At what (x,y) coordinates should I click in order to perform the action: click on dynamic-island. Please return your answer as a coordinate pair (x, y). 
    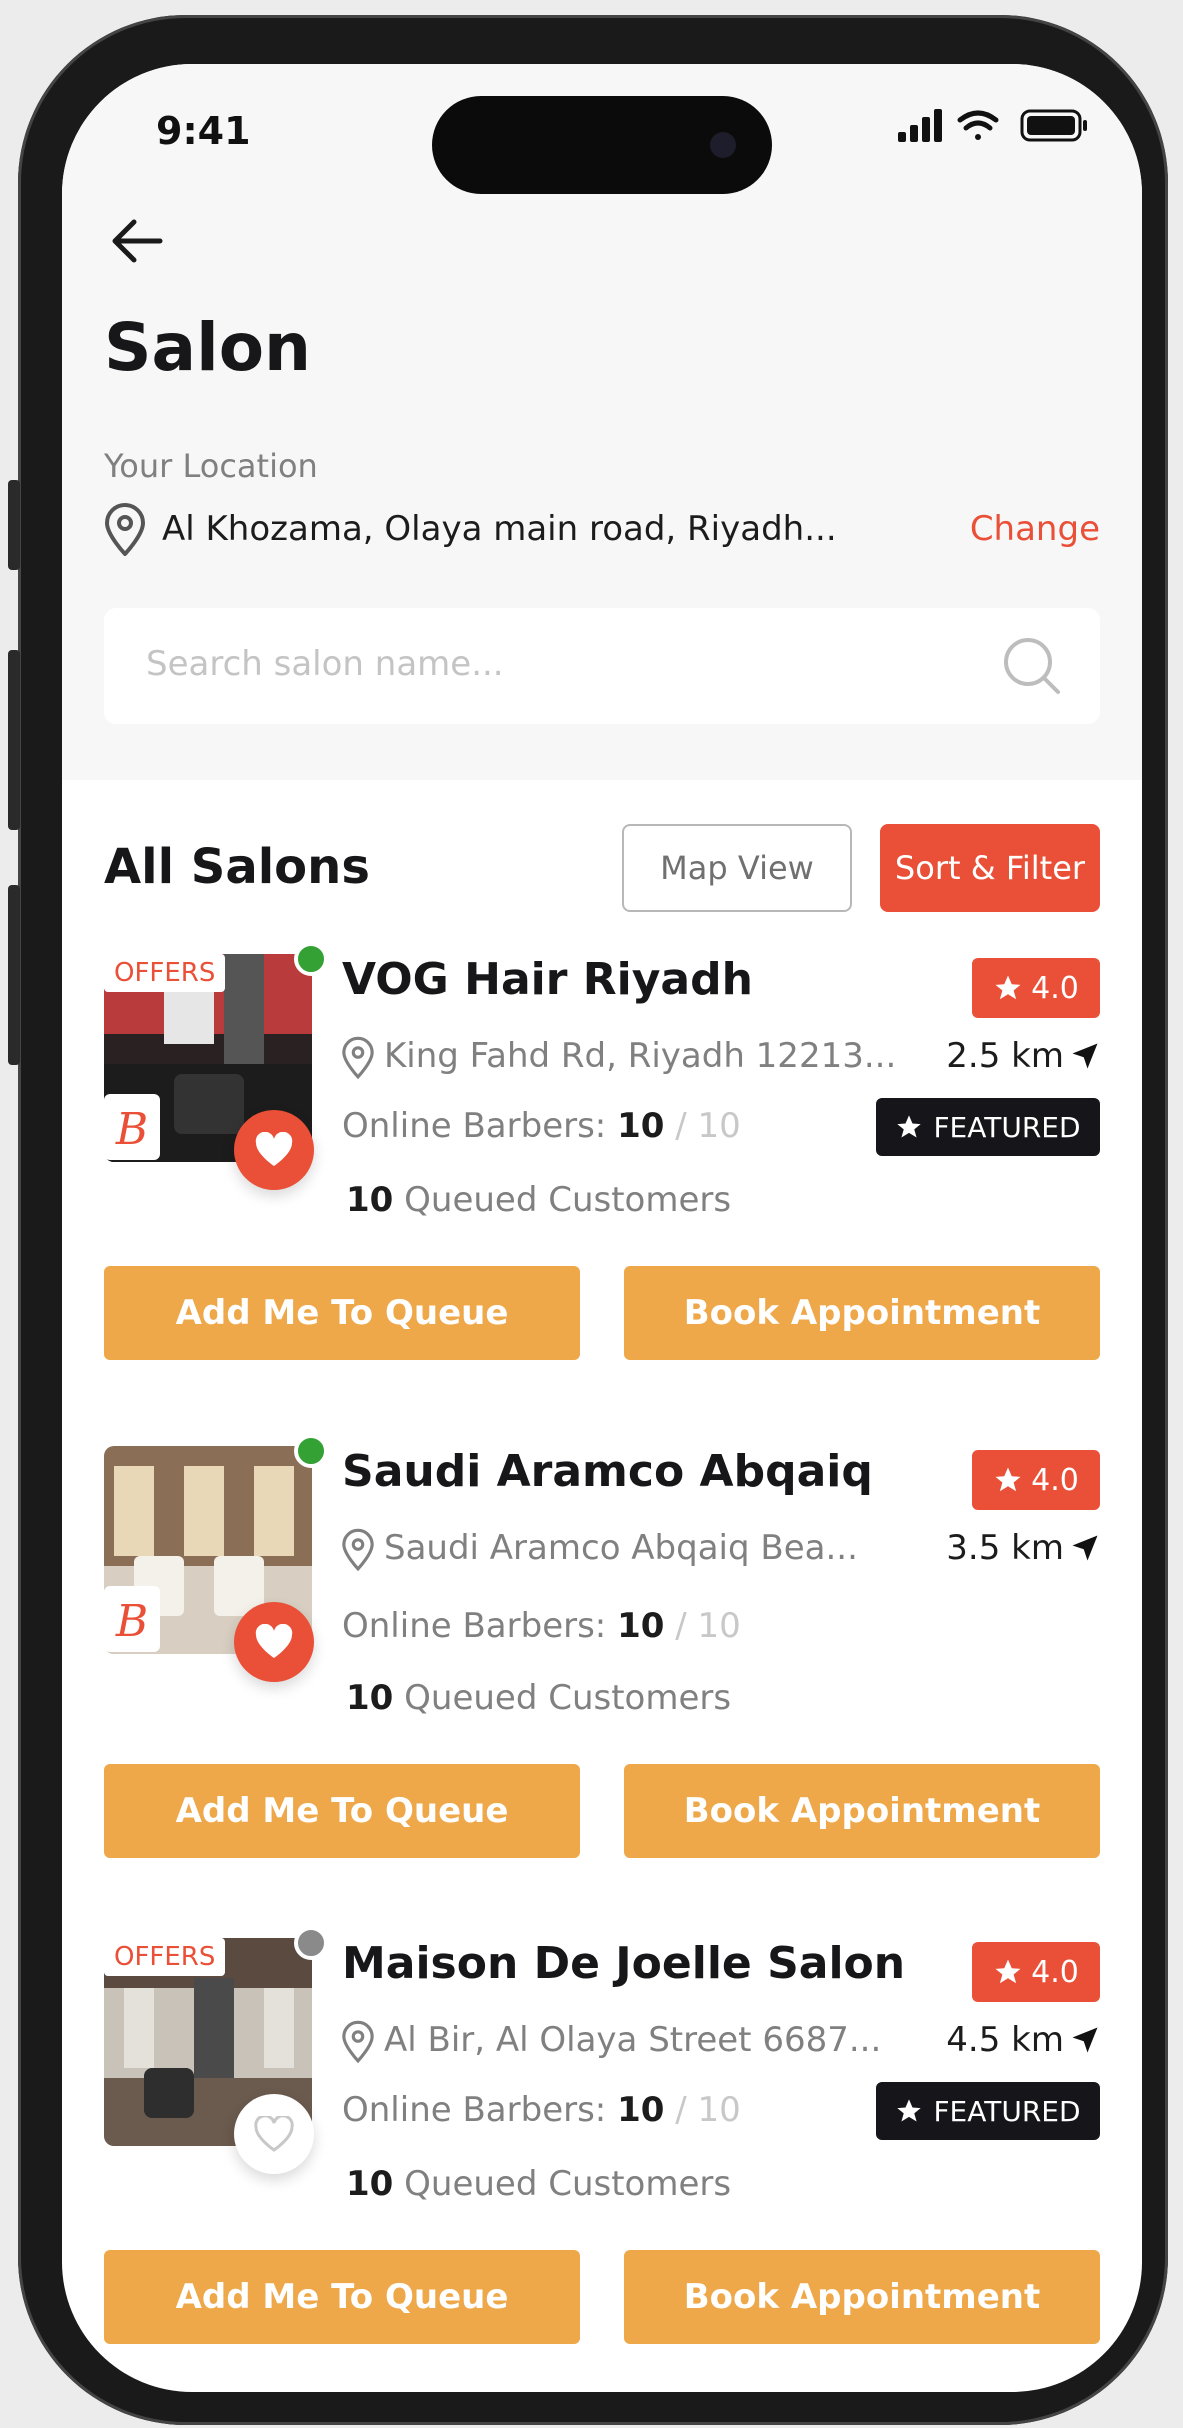
    Looking at the image, I should click on (602, 145).